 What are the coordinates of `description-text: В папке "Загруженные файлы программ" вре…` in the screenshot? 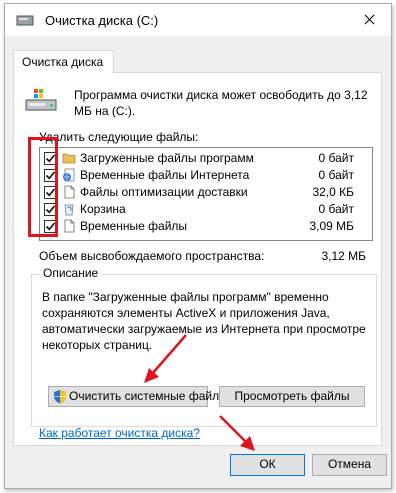 It's located at (204, 321).